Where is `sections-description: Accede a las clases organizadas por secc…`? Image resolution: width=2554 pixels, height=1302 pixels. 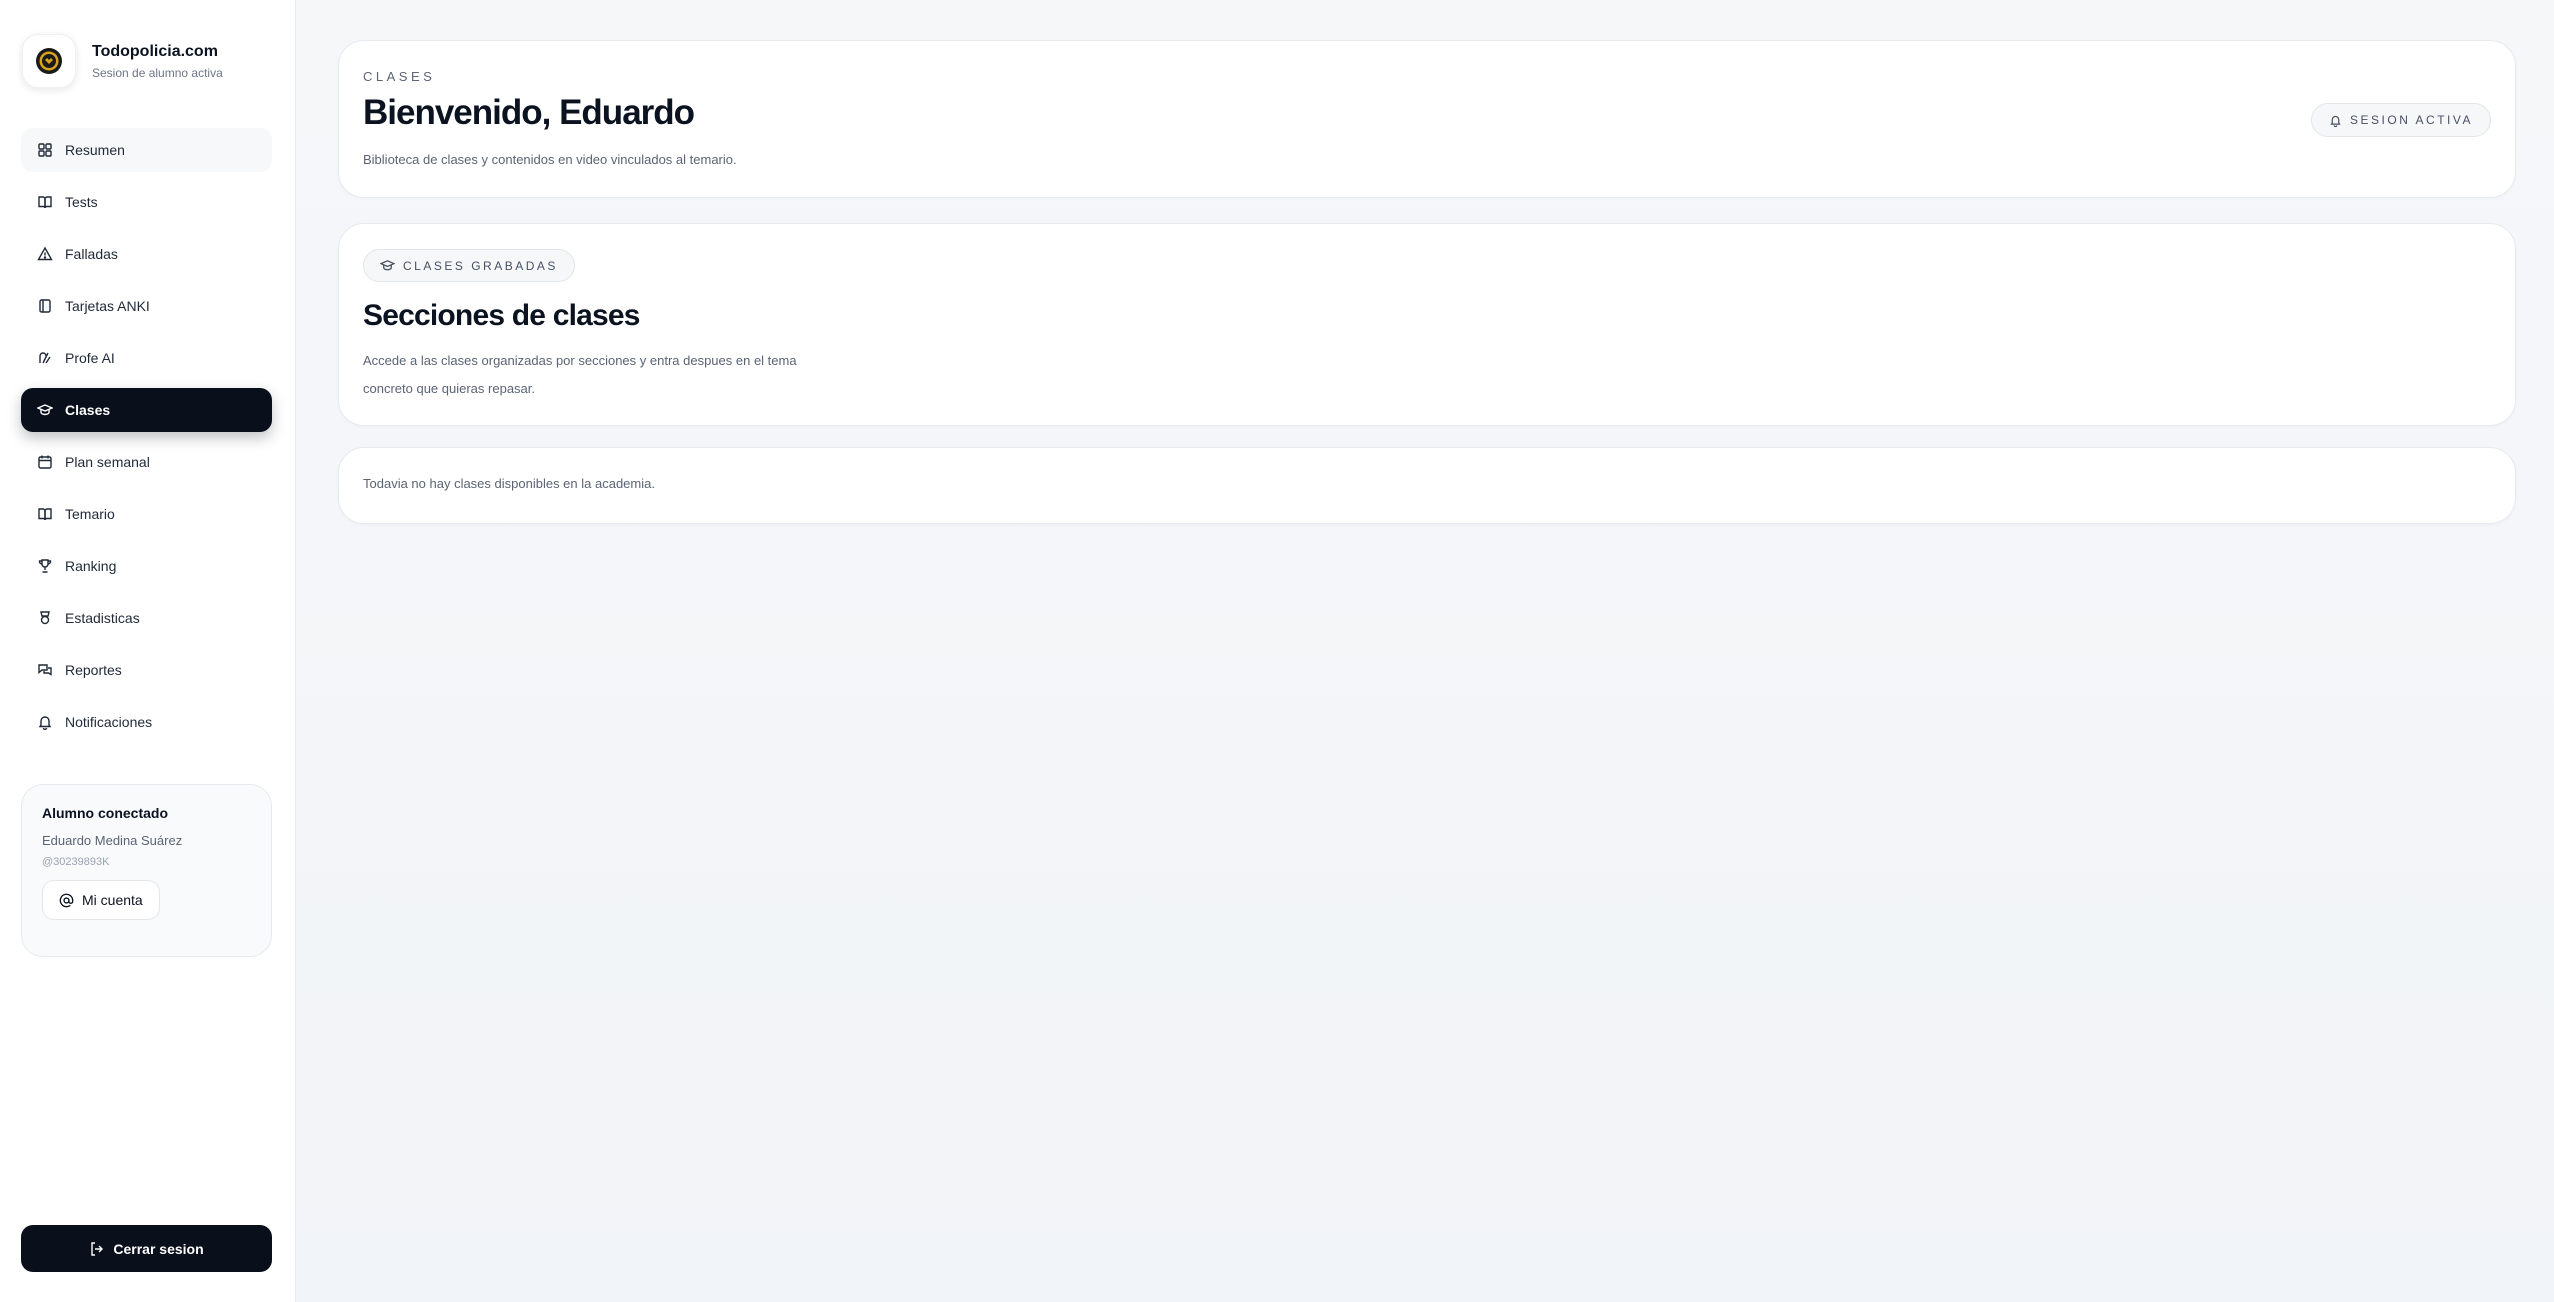
sections-description: Accede a las clases organizadas por secc… is located at coordinates (580, 374).